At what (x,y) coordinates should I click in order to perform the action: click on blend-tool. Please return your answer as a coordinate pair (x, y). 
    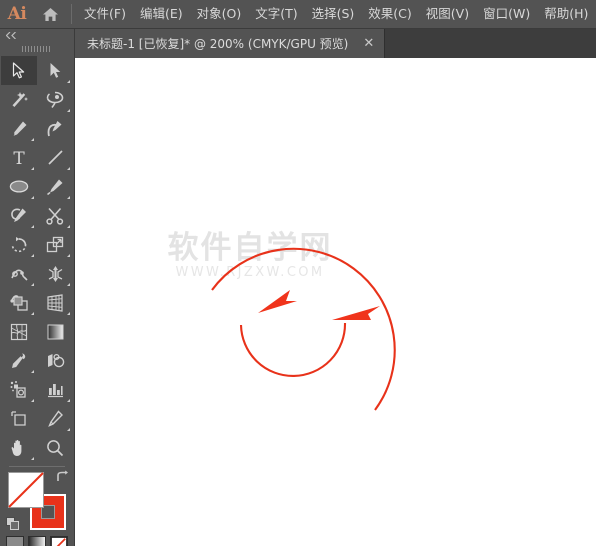
    Looking at the image, I should click on (55, 360).